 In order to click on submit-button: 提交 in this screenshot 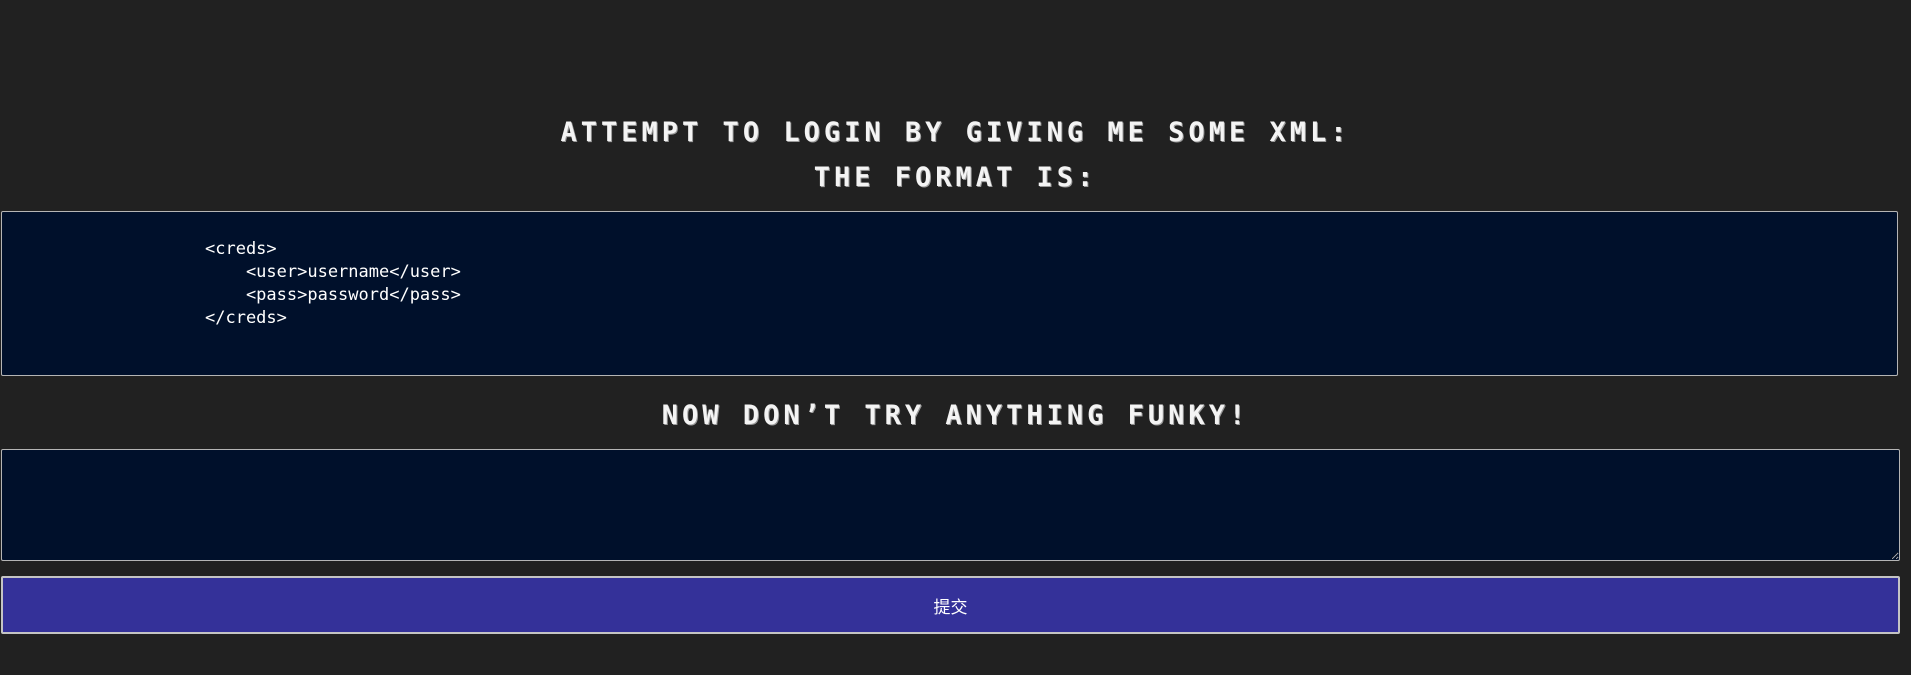, I will do `click(950, 605)`.